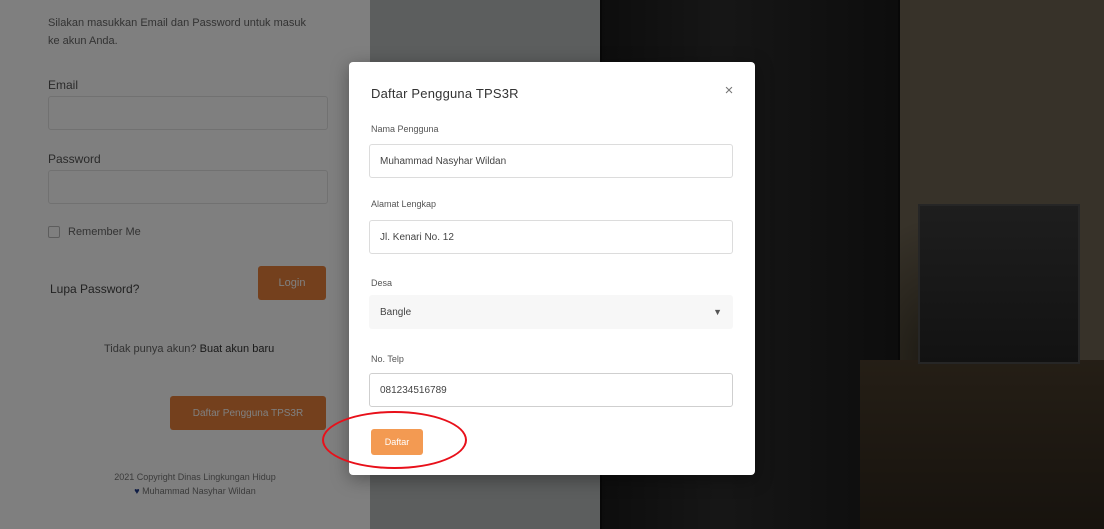 This screenshot has height=529, width=1104. Describe the element at coordinates (551, 237) in the screenshot. I see `address-field: Jl. Kenari No. 12` at that location.